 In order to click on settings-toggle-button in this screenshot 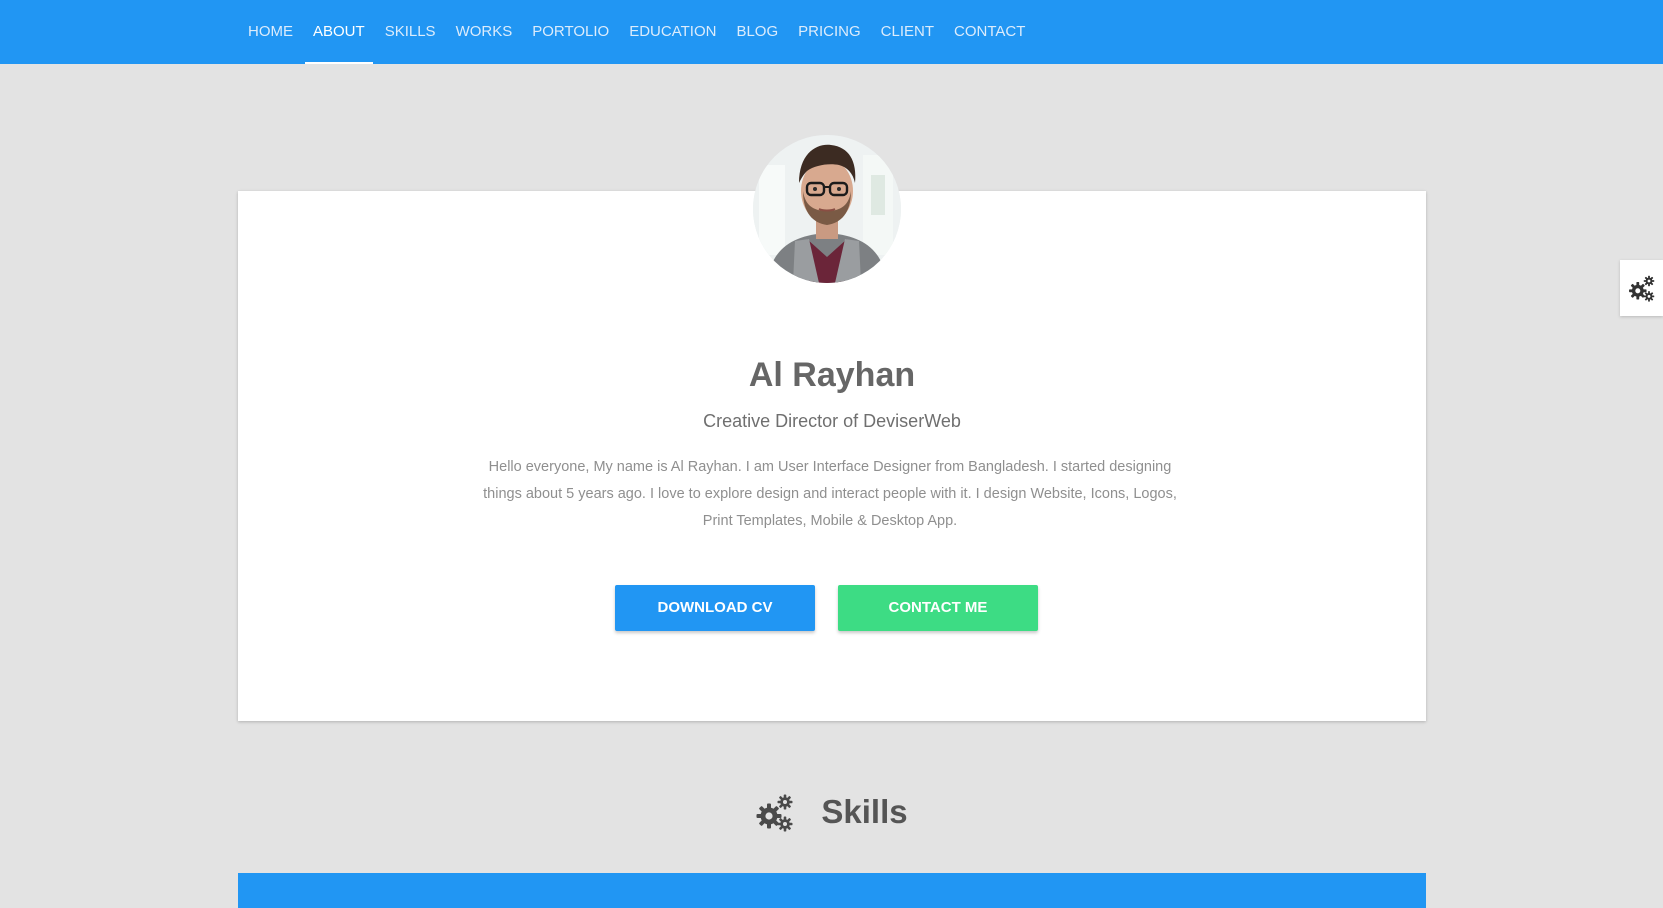, I will do `click(1641, 288)`.